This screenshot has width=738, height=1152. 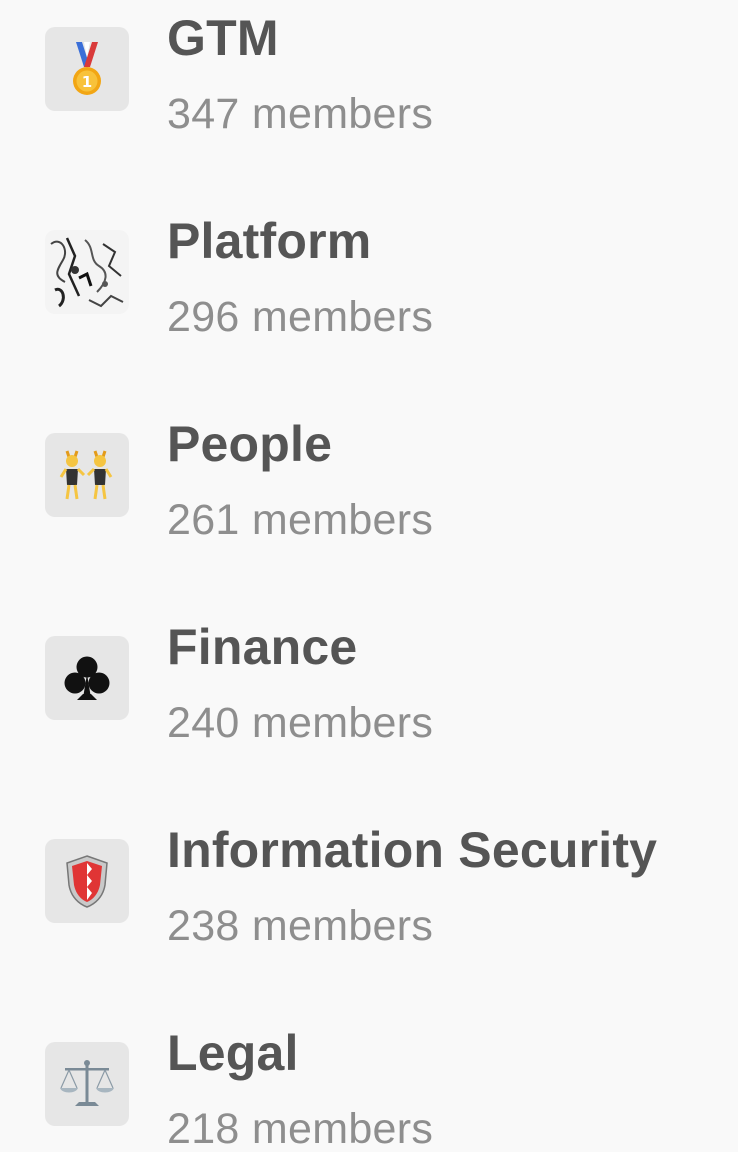 What do you see at coordinates (300, 723) in the screenshot?
I see `member-count: 240 members` at bounding box center [300, 723].